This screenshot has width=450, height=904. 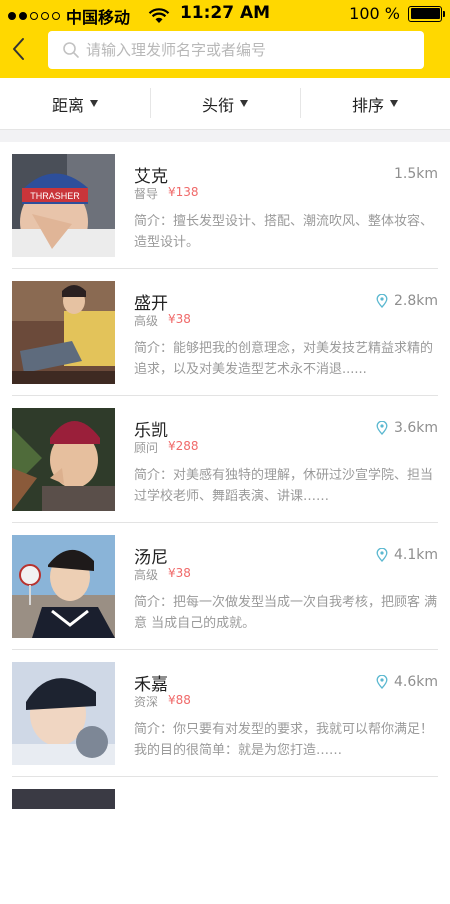 I want to click on barber-title: 顾问, so click(x=146, y=448).